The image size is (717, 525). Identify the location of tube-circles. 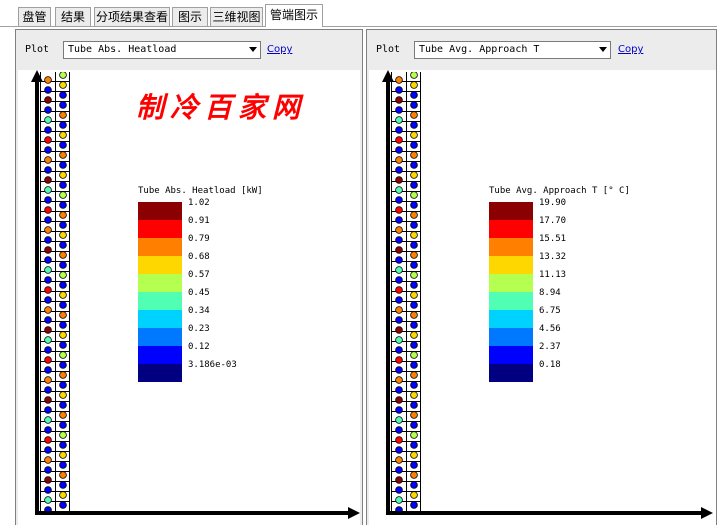
(55, 293).